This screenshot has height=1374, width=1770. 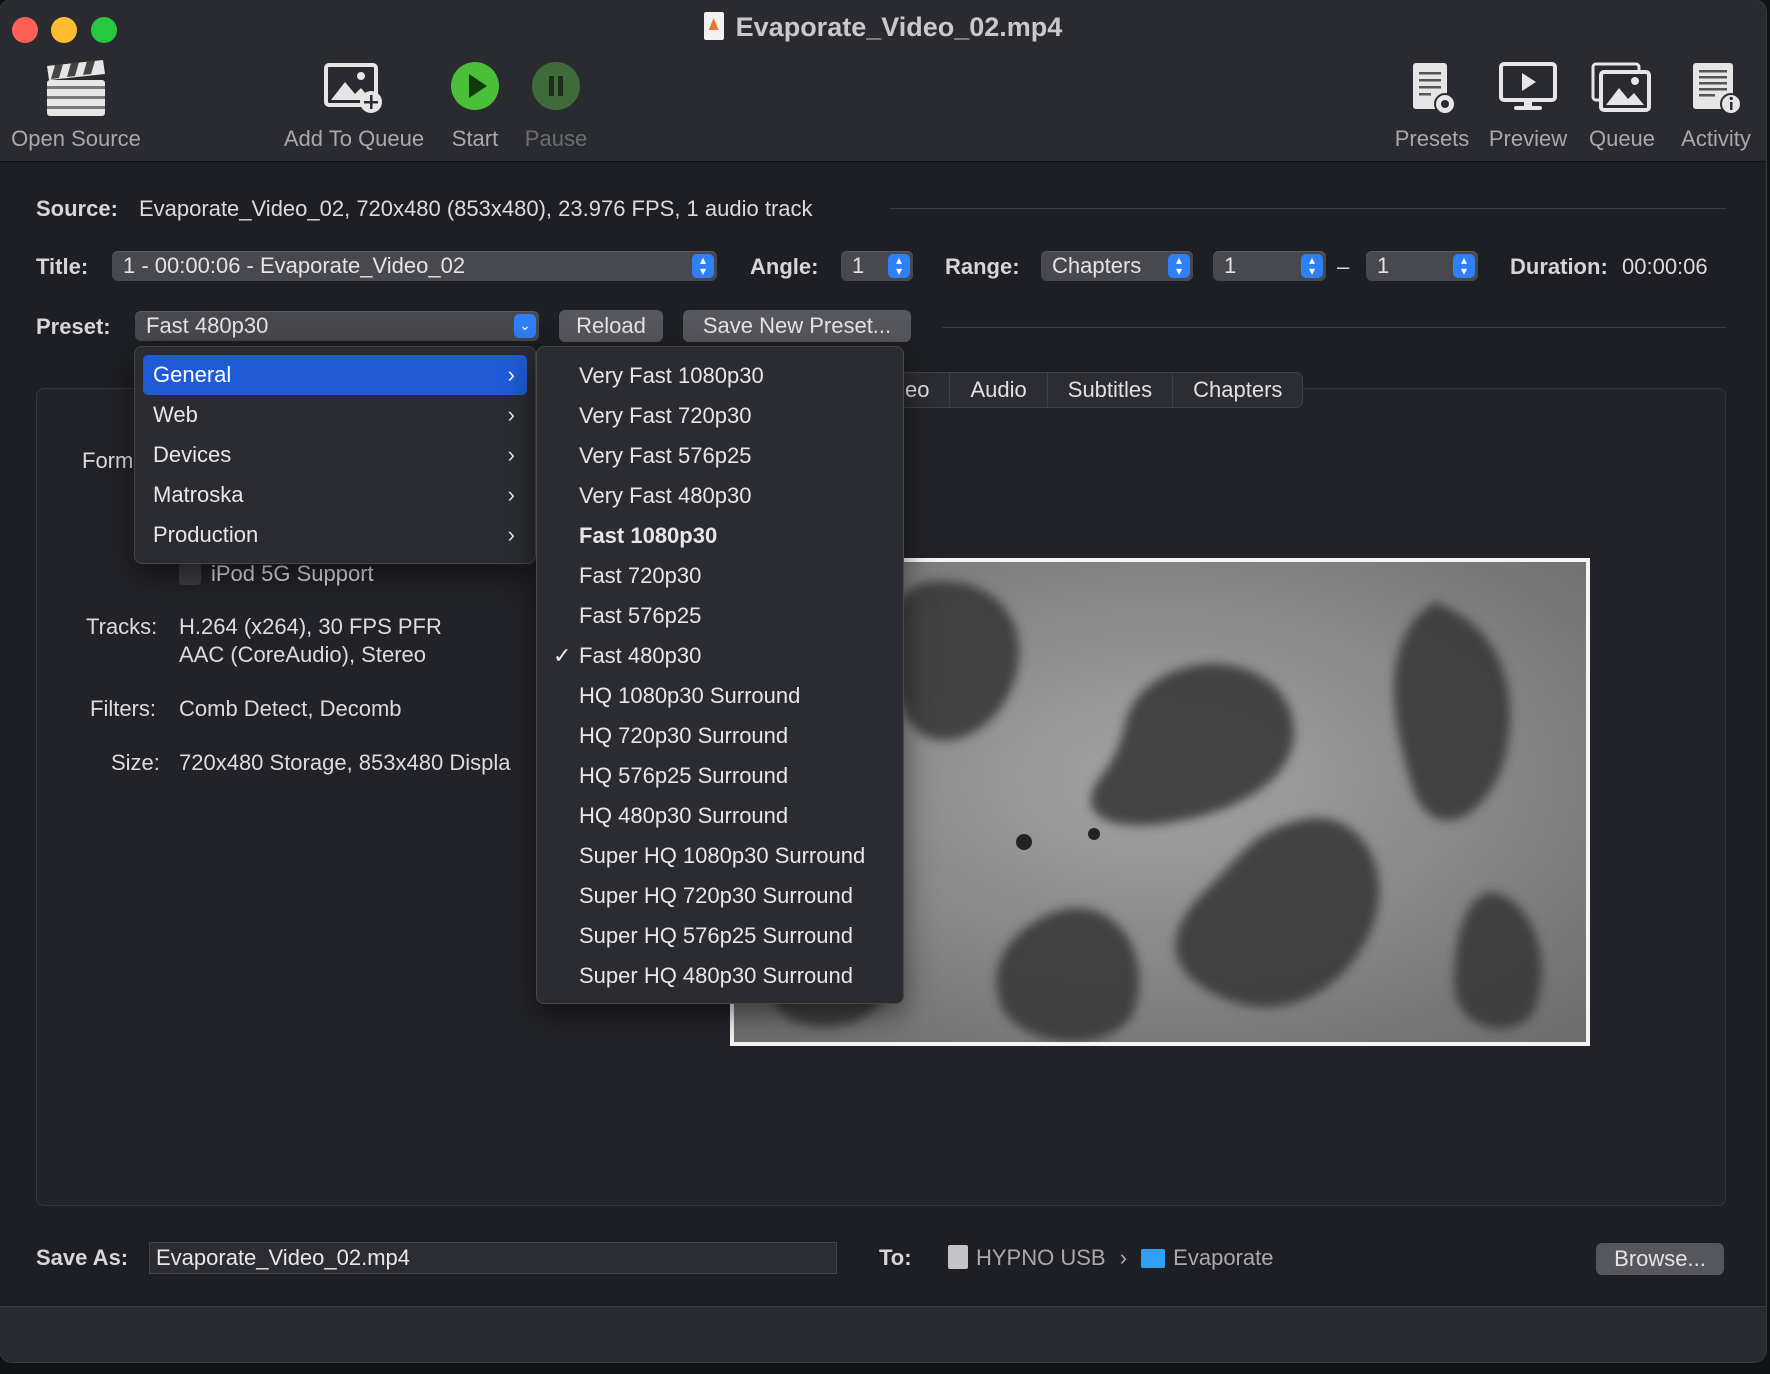 What do you see at coordinates (713, 26) in the screenshot?
I see `document-icon` at bounding box center [713, 26].